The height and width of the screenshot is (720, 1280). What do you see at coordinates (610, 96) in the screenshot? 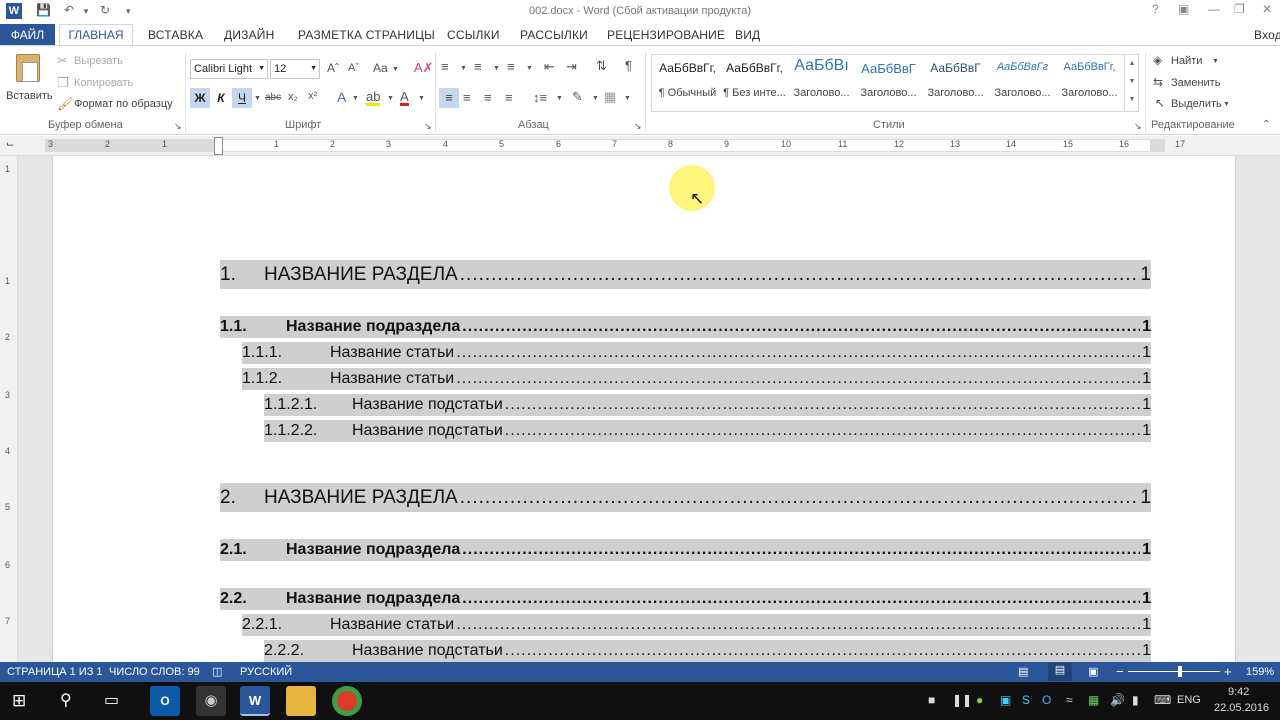
I see `borders-icon: ▦` at bounding box center [610, 96].